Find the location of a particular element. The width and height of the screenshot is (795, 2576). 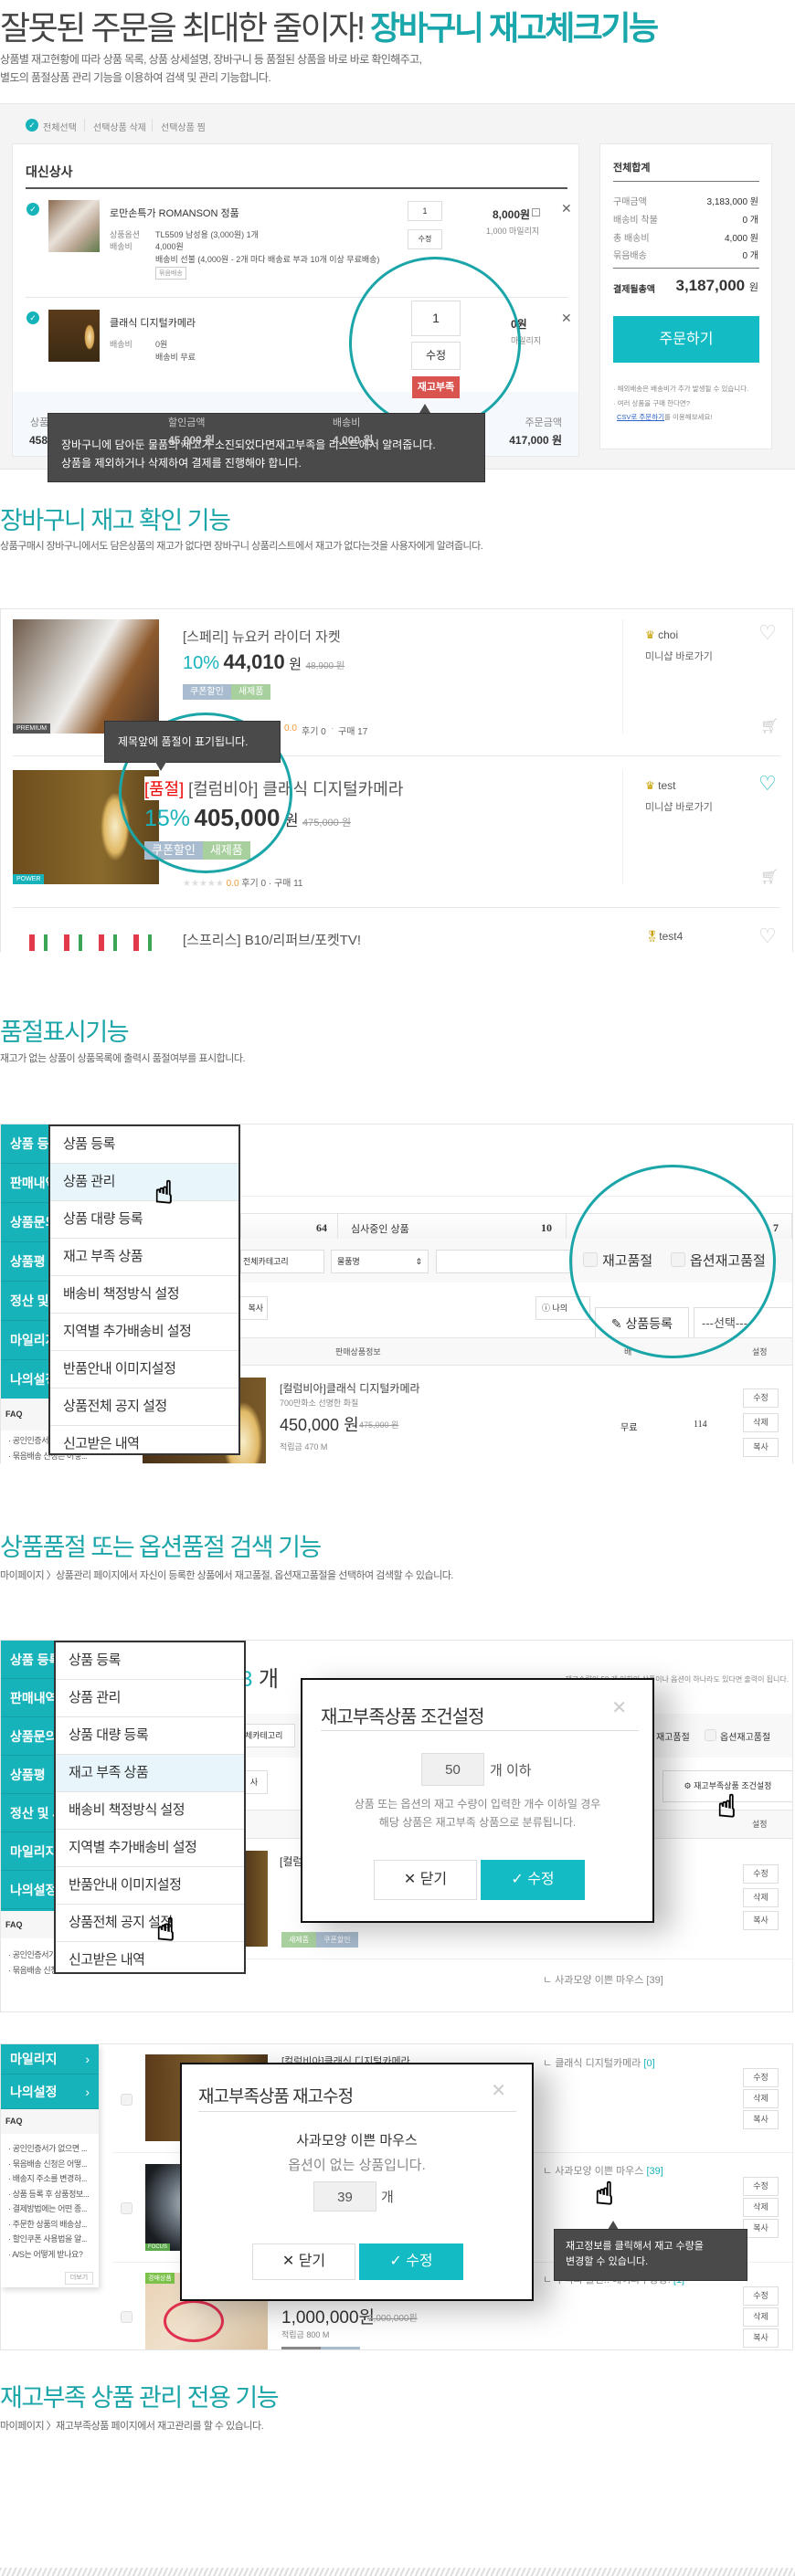

category-select: 체카테고리 is located at coordinates (267, 1735).